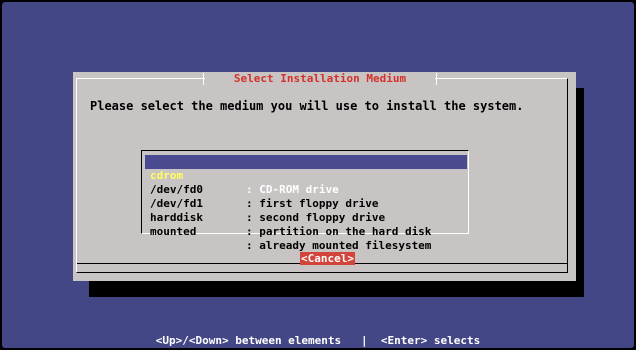 The height and width of the screenshot is (350, 636). Describe the element at coordinates (339, 231) in the screenshot. I see `menu-item-description: : partition on the hard disk` at that location.